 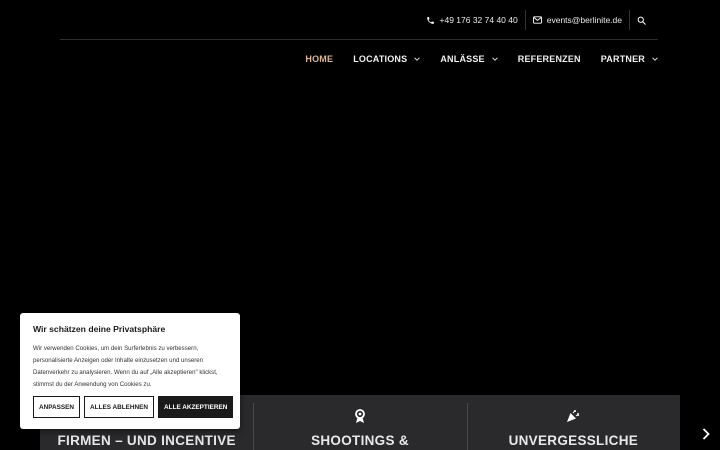 I want to click on cookie-title: Wir schätzen deine Privatsphäre, so click(x=99, y=329).